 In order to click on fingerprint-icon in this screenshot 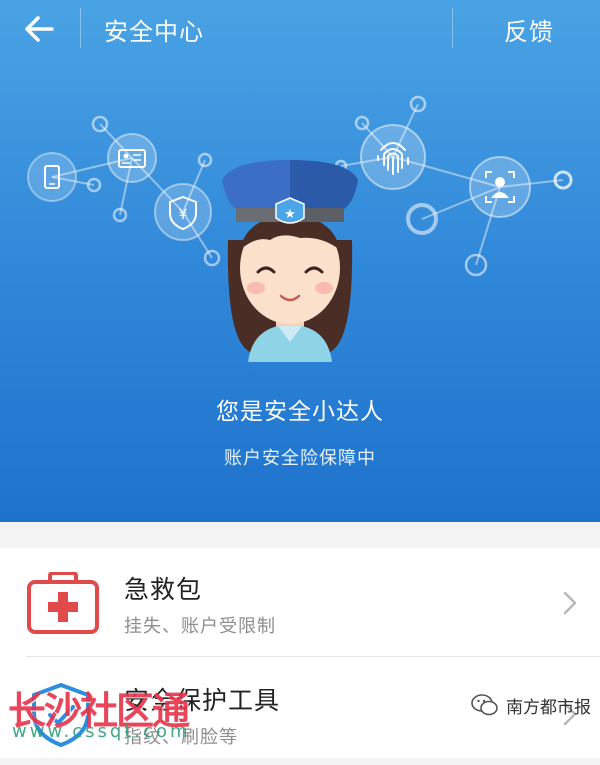, I will do `click(393, 157)`.